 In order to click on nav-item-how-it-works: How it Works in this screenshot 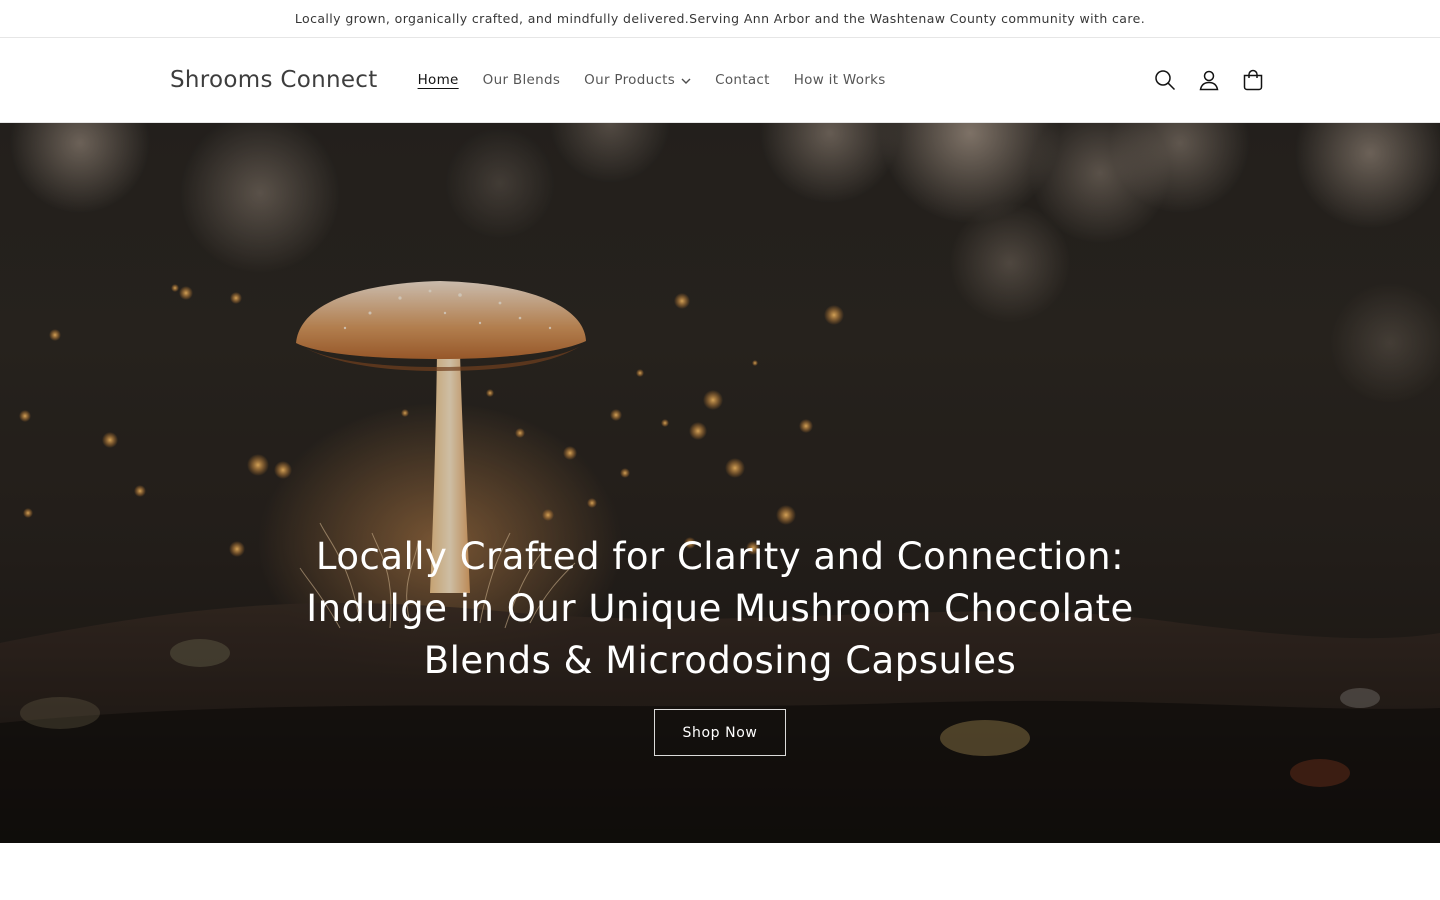, I will do `click(840, 80)`.